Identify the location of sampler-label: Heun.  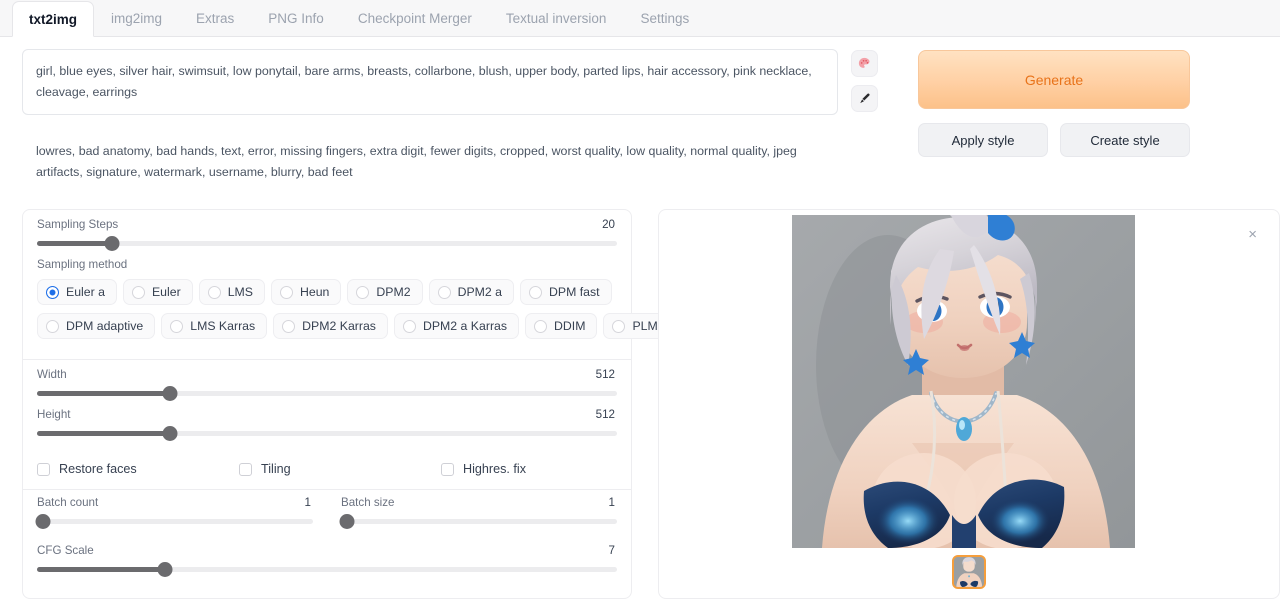
(314, 292).